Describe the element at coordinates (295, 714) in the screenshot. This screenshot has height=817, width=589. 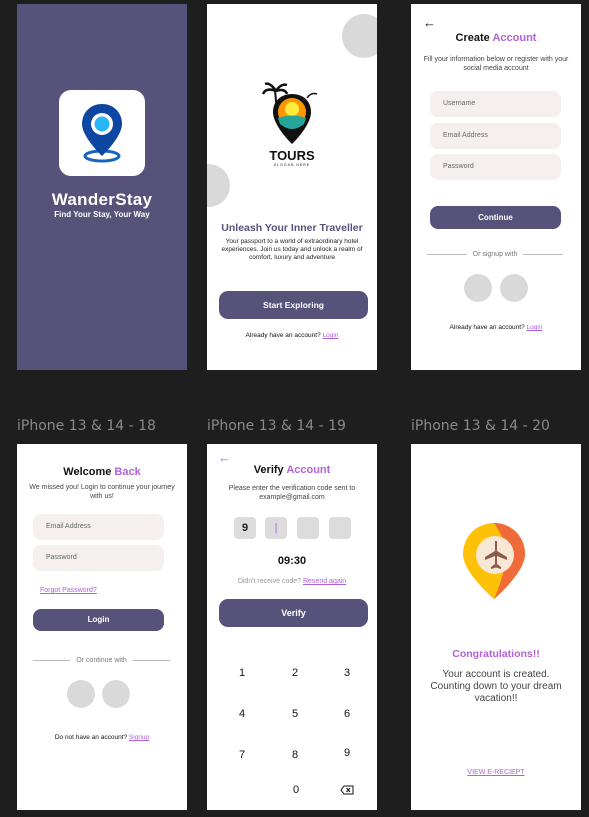
I see `keypad-key: 5` at that location.